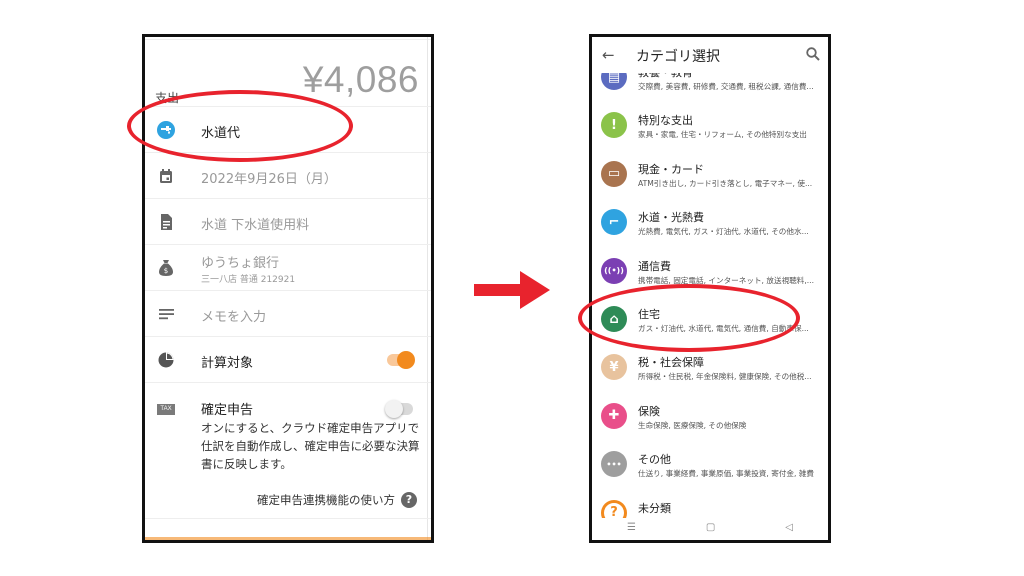  Describe the element at coordinates (288, 314) in the screenshot. I see `memo-row: メモを入力` at that location.